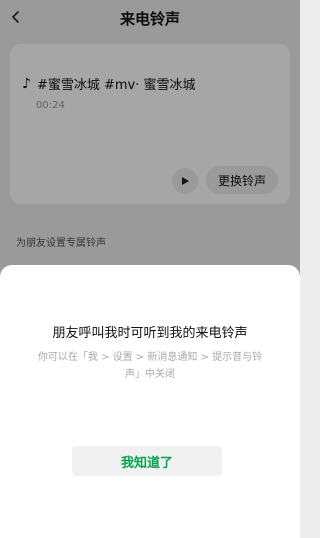  Describe the element at coordinates (150, 366) in the screenshot. I see `dialog-description: 你可以在「我 > 设置 > 新消息通知 > 提示音与铃声」中关闭` at that location.